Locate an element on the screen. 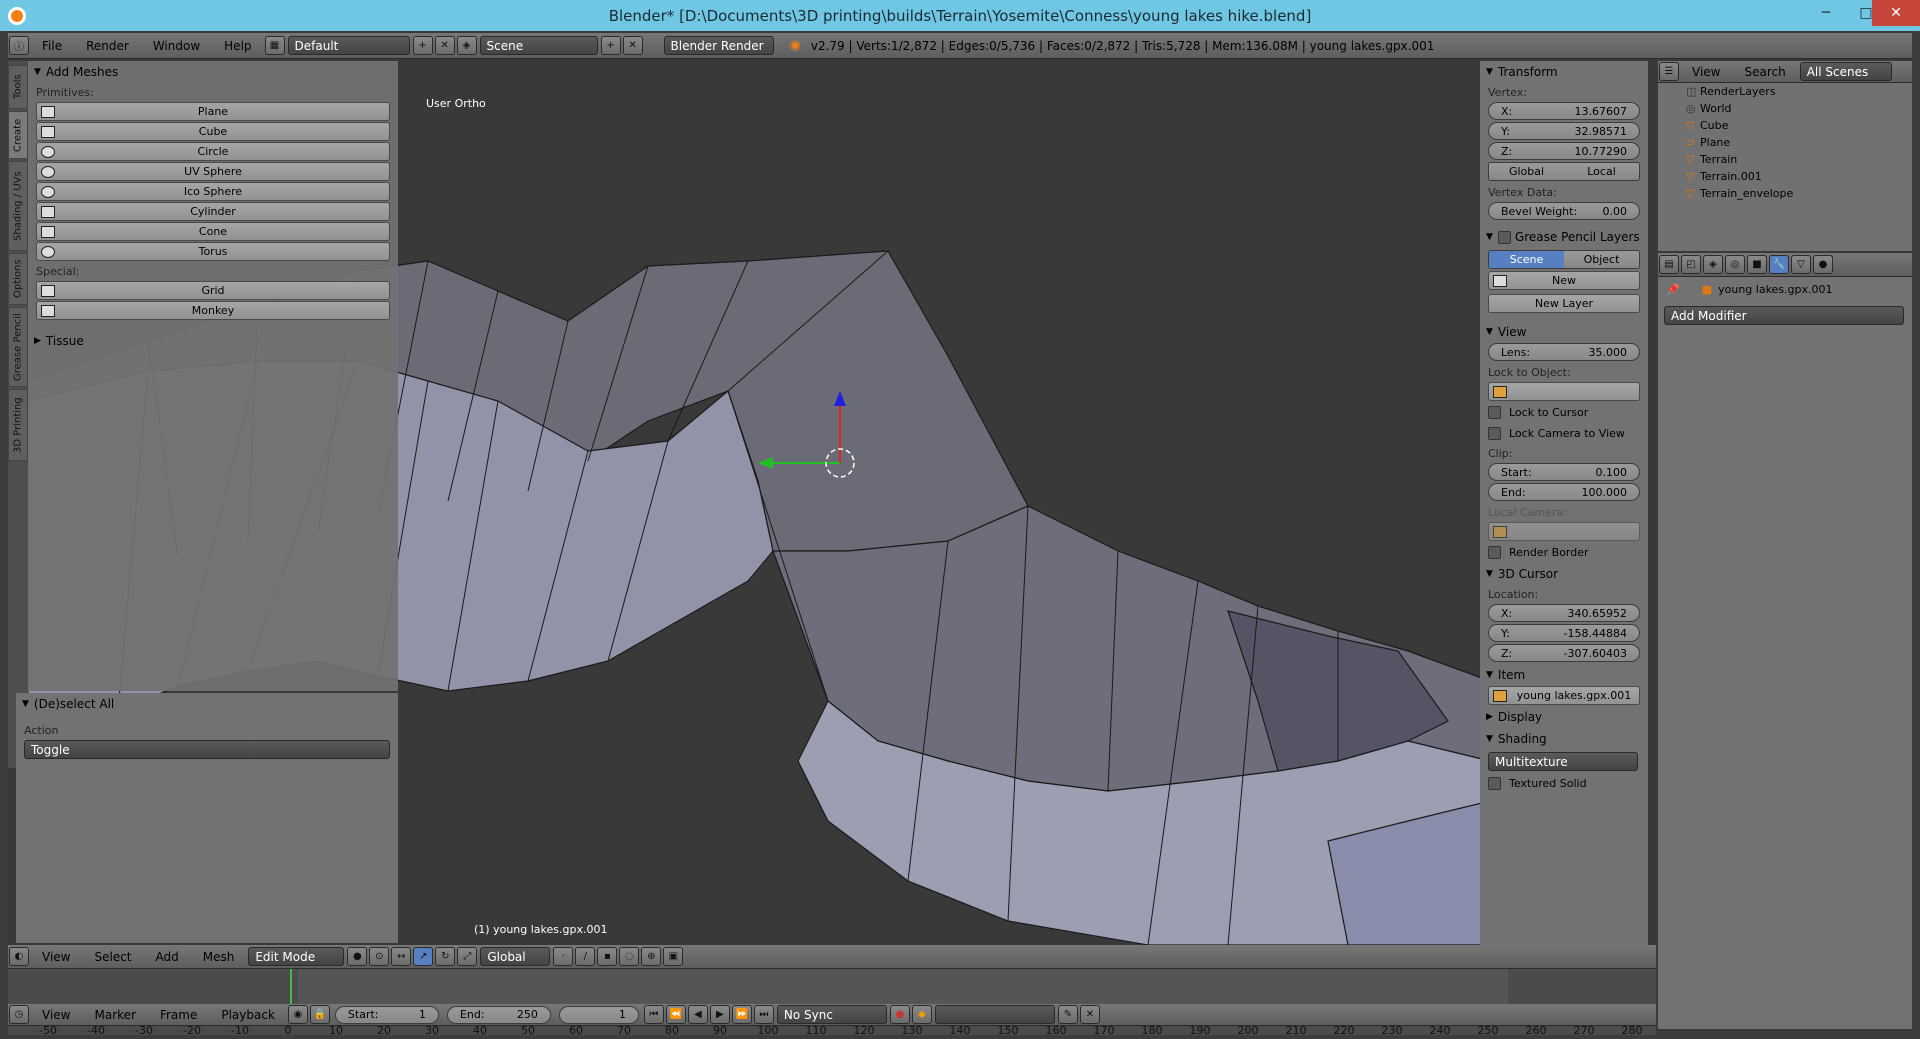  outliner-display-select: All Scenes is located at coordinates (1845, 71).